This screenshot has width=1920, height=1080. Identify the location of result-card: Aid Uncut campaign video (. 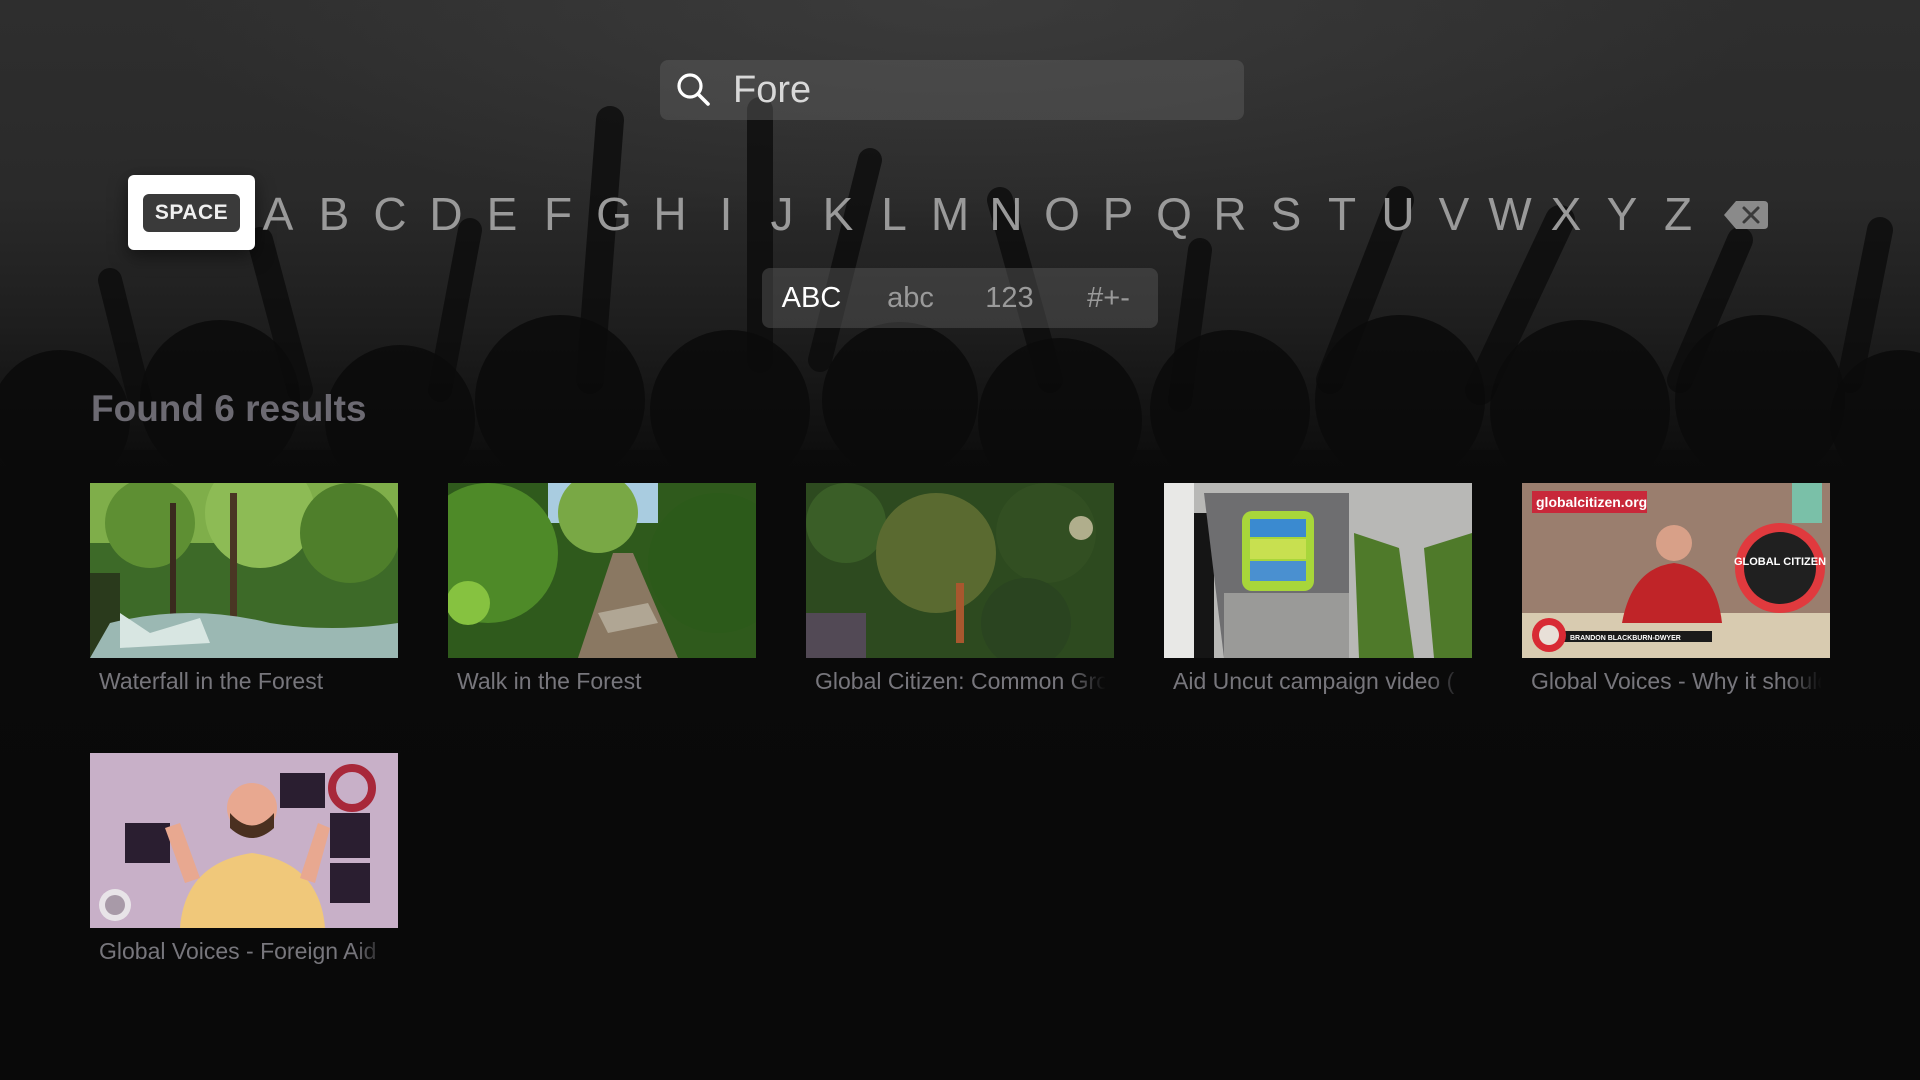
(1318, 589).